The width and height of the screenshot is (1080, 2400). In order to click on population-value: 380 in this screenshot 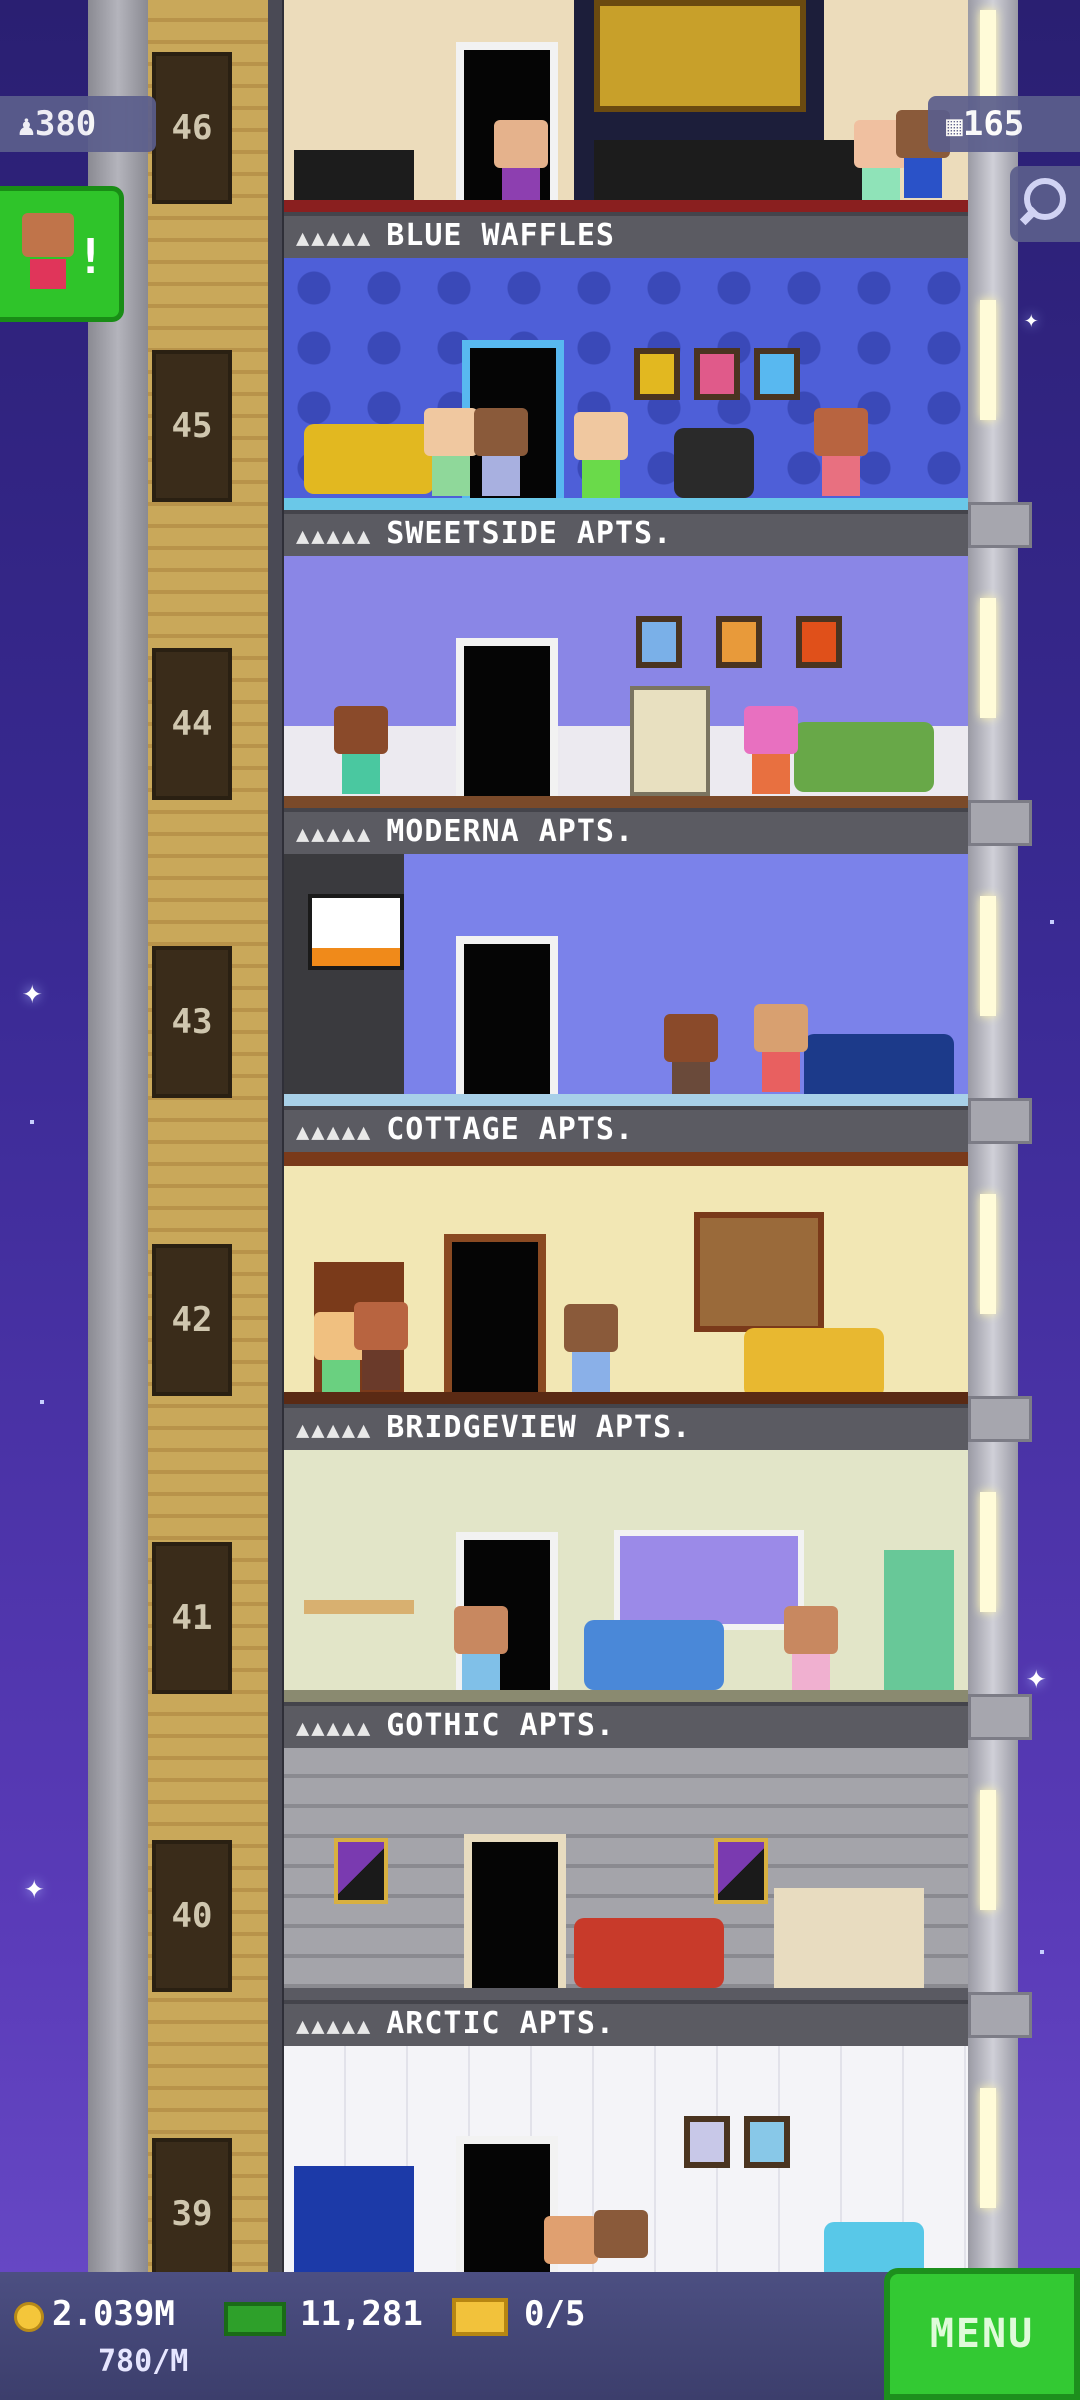, I will do `click(65, 124)`.